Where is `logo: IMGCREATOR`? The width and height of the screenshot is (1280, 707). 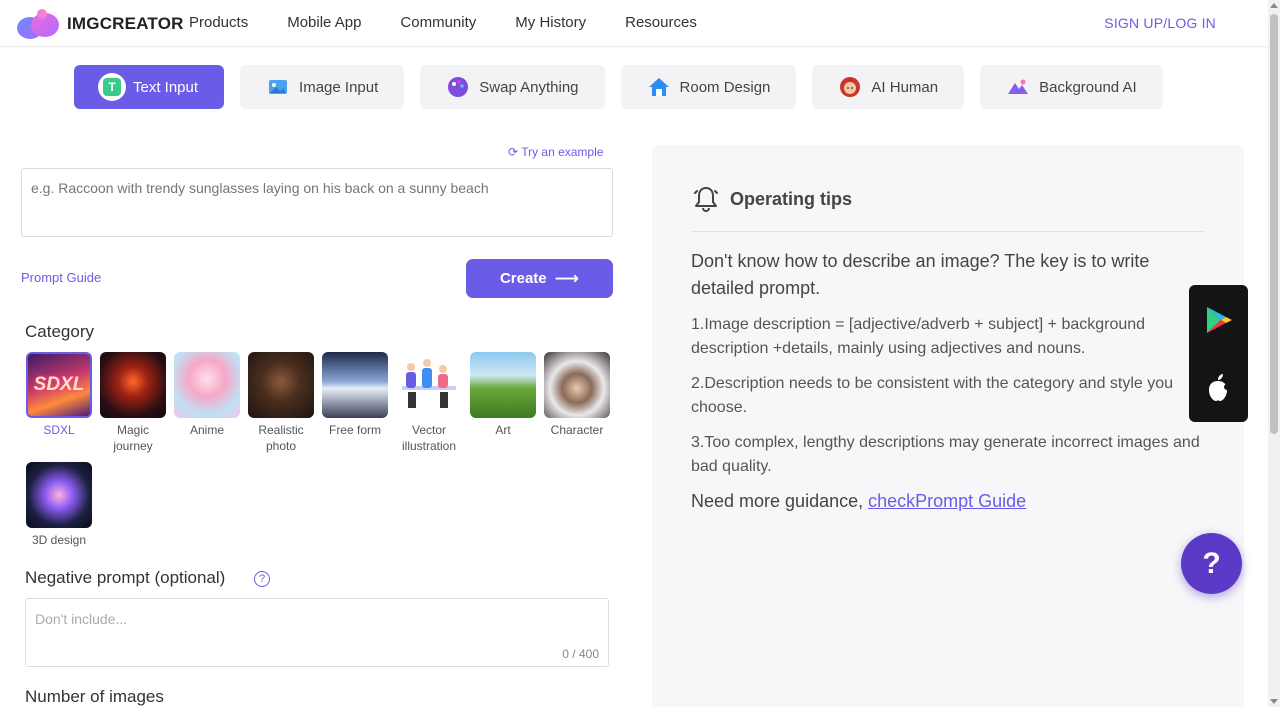
logo: IMGCREATOR is located at coordinates (100, 24).